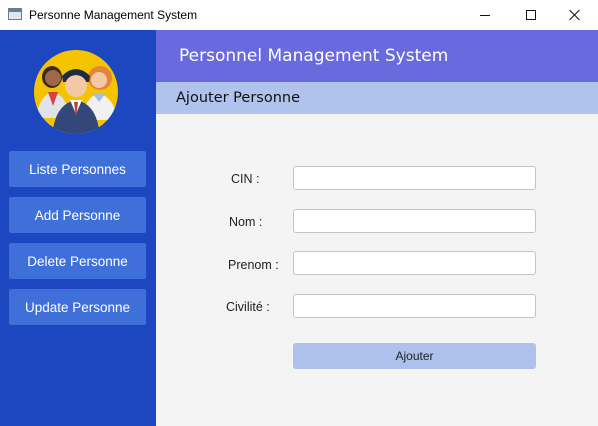 The height and width of the screenshot is (426, 598). What do you see at coordinates (377, 98) in the screenshot?
I see `section-header: Ajouter Personne` at bounding box center [377, 98].